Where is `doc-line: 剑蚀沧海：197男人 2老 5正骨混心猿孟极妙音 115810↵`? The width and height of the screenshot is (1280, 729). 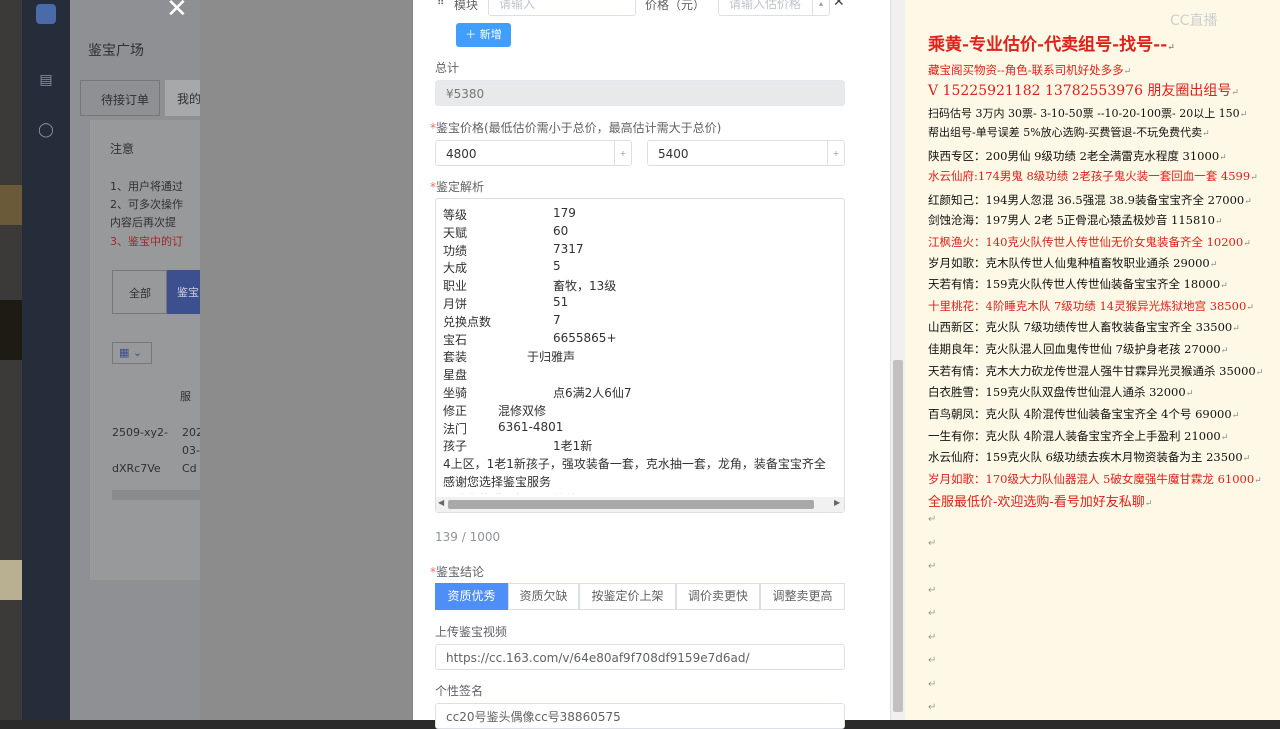
doc-line: 剑蚀沧海：197男人 2老 5正骨混心猿孟极妙音 115810↵ is located at coordinates (1075, 220).